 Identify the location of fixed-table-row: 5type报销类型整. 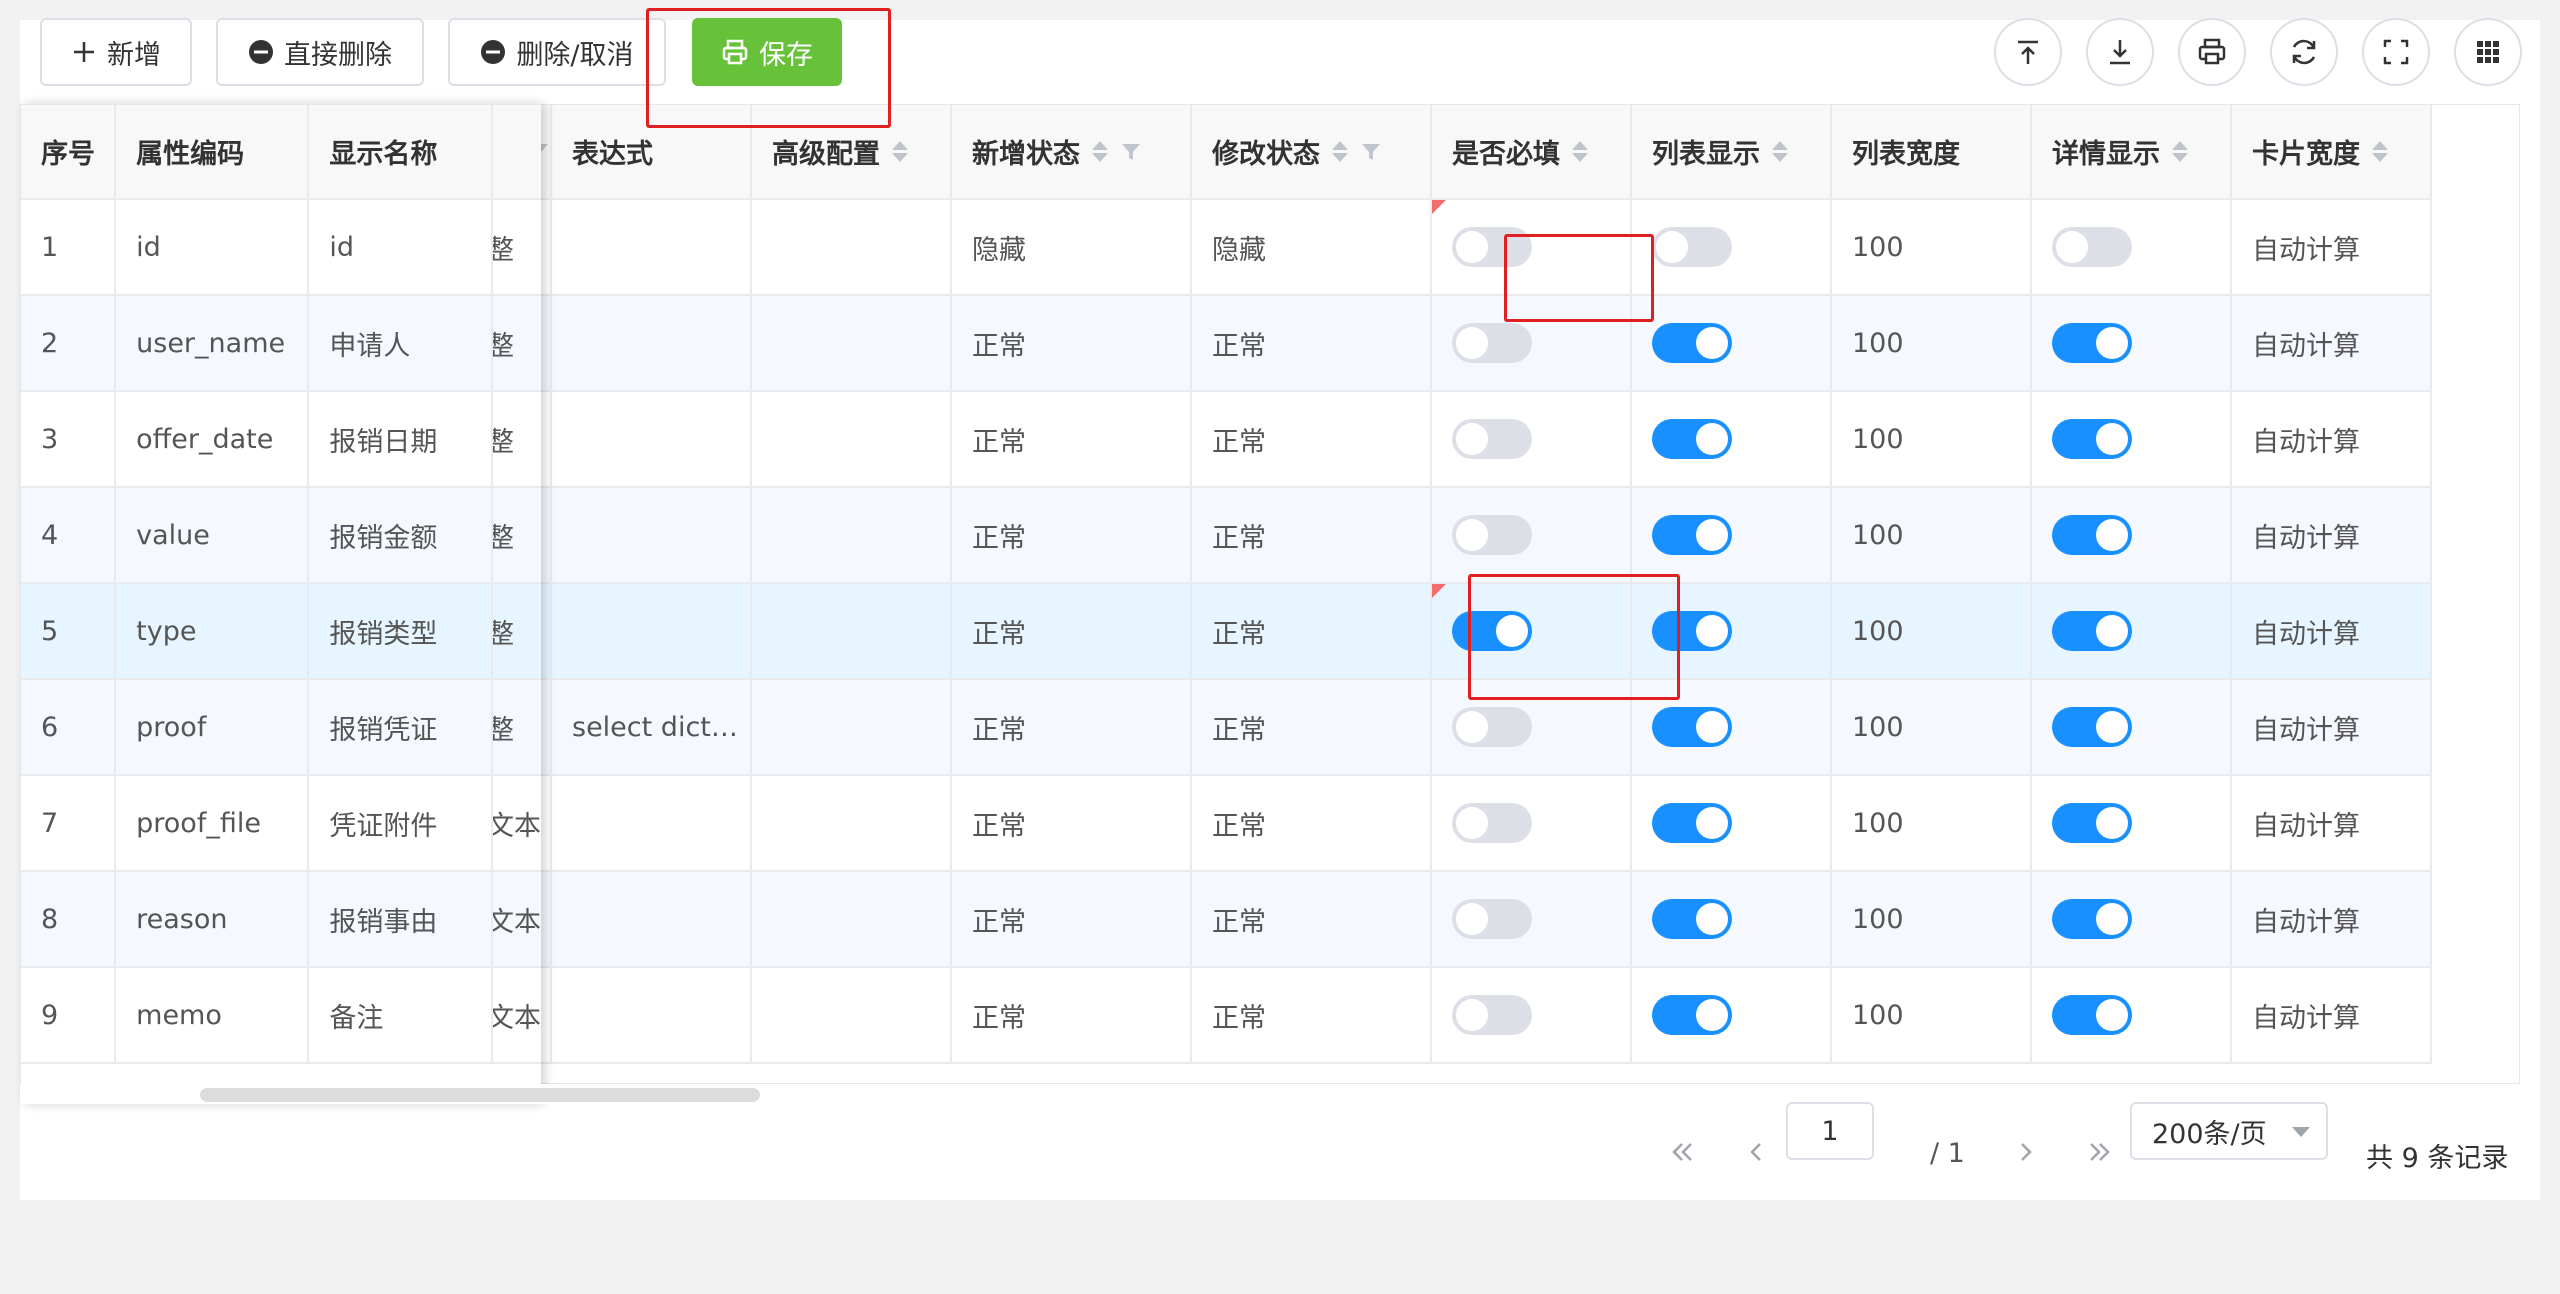
(281, 631).